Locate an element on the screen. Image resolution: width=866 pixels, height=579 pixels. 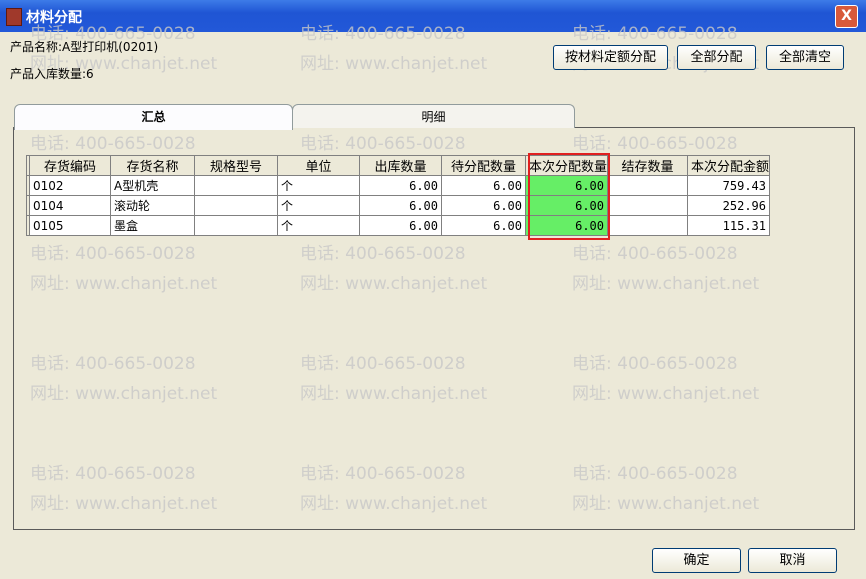
table-cell: 252.96 is located at coordinates (728, 205).